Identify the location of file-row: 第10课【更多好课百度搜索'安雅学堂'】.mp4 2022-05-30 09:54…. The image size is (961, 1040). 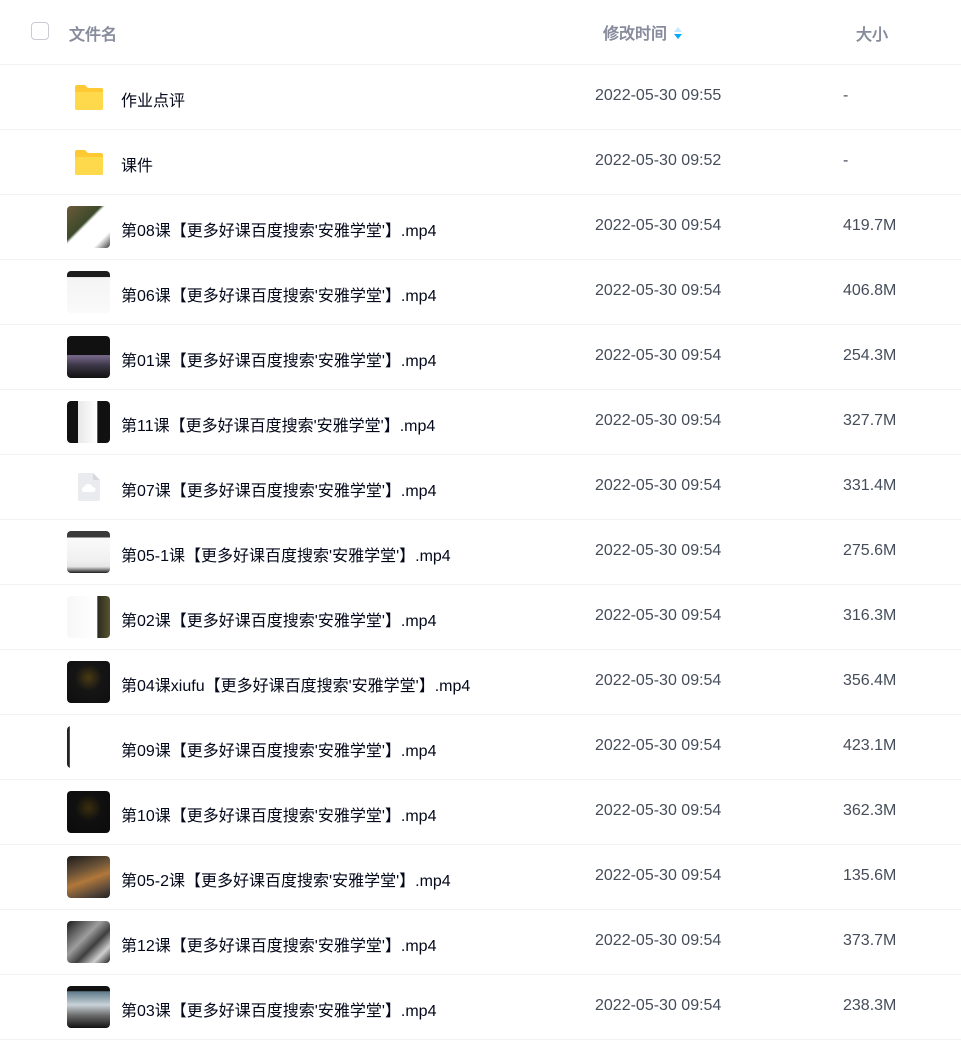
(480, 812).